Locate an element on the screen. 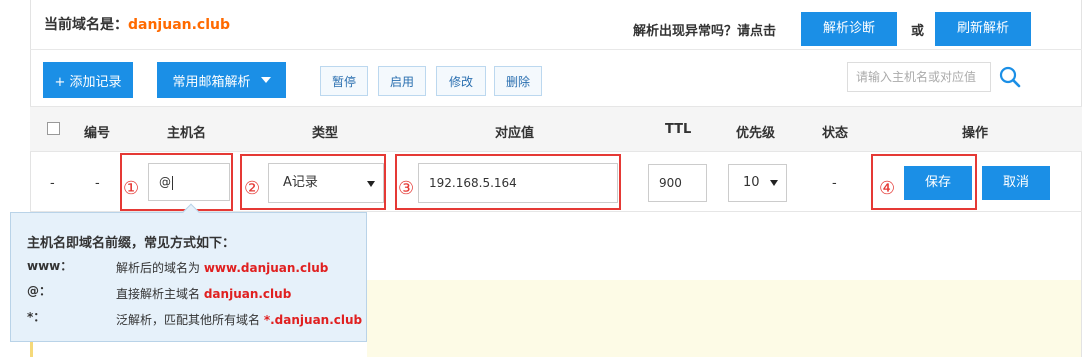 Image resolution: width=1092 pixels, height=357 pixels. mail-resolve-label: 常用邮箱解析 is located at coordinates (211, 82).